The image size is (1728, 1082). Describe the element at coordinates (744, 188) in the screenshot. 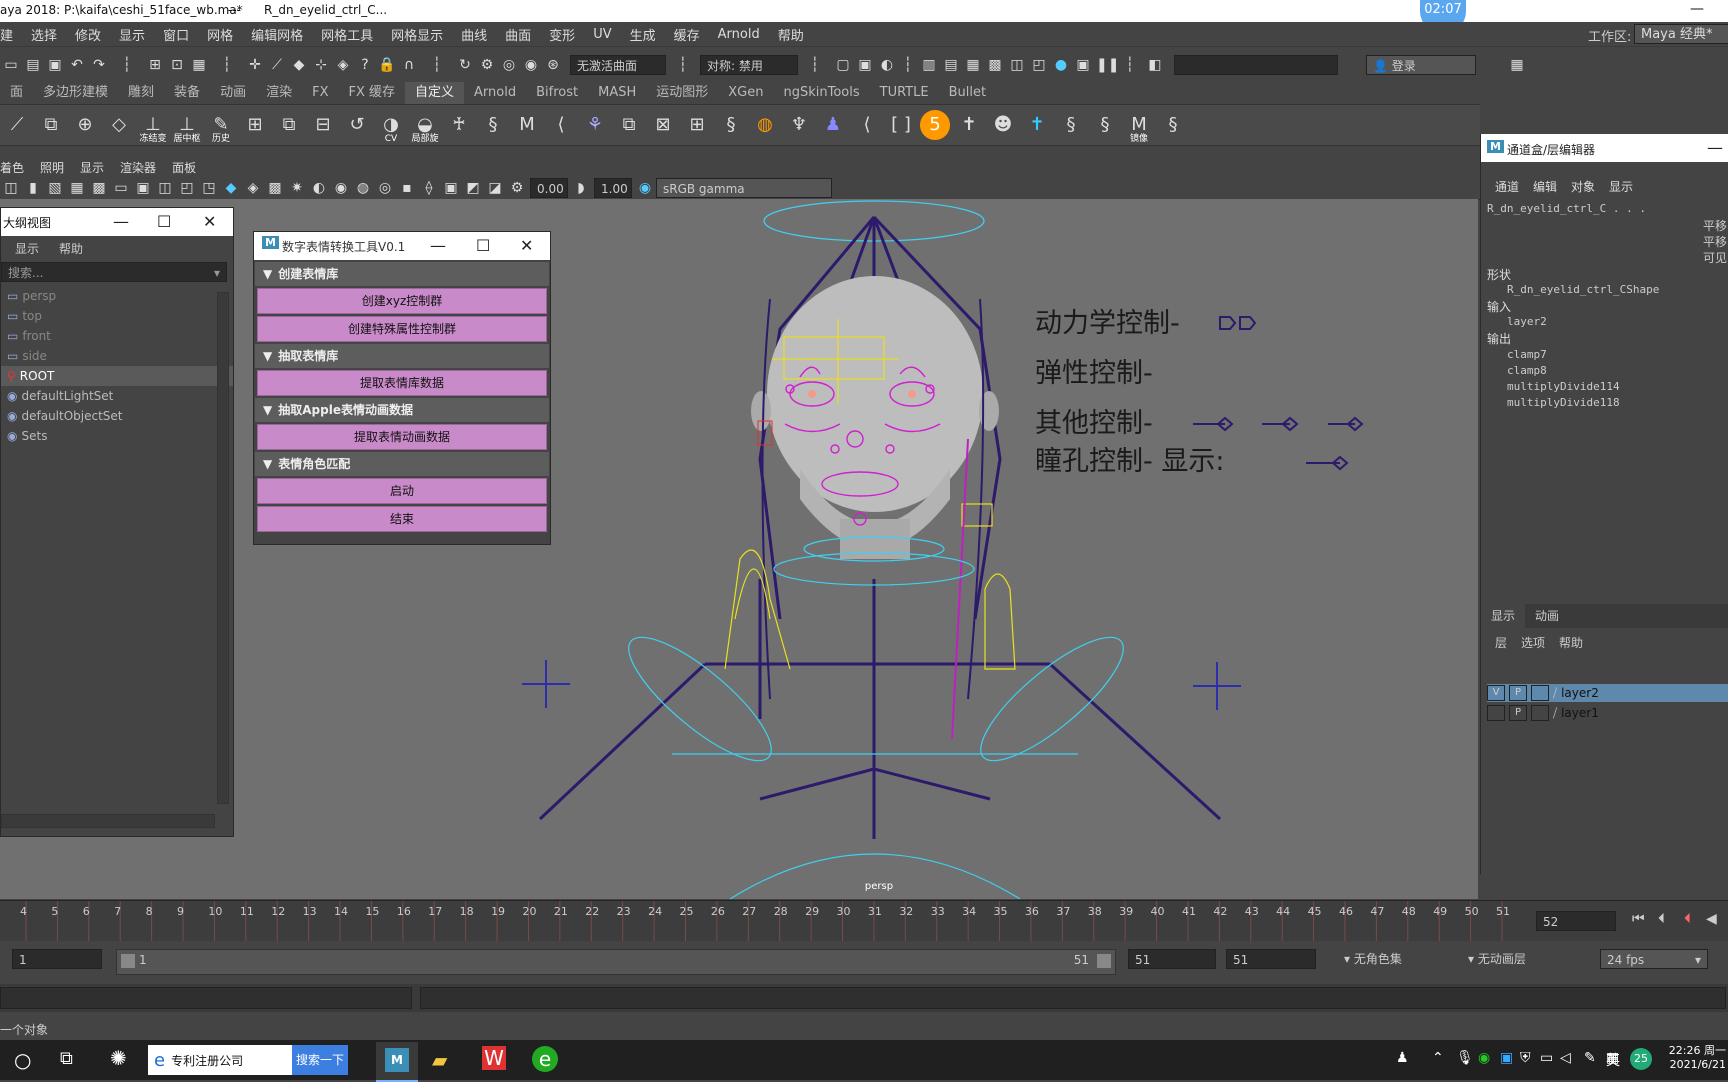

I see `colorspace-dropdown: sRGB gamma` at that location.